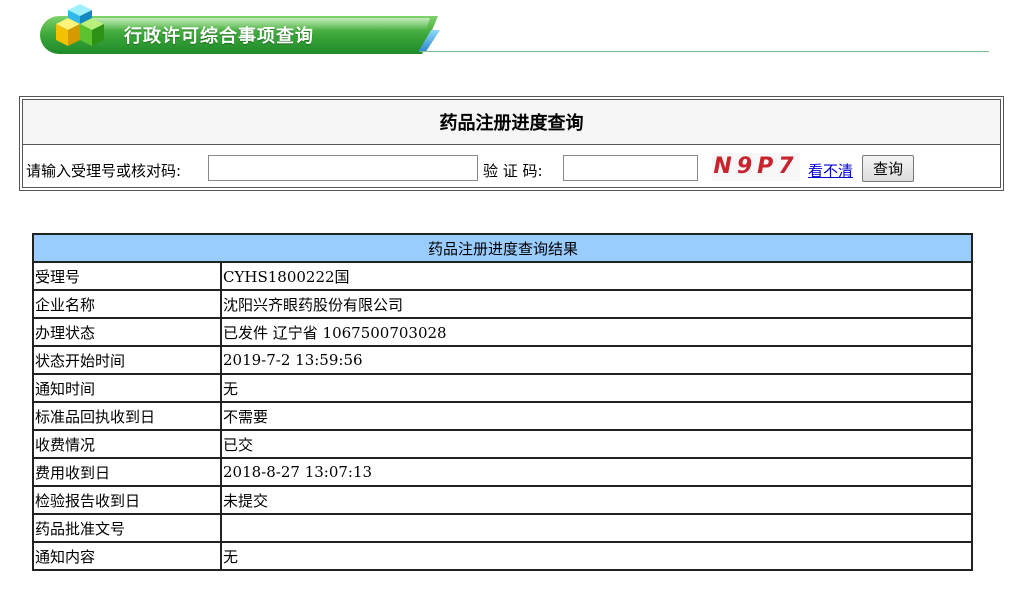 The width and height of the screenshot is (1033, 607). I want to click on table-row: 药品批准文号, so click(502, 528).